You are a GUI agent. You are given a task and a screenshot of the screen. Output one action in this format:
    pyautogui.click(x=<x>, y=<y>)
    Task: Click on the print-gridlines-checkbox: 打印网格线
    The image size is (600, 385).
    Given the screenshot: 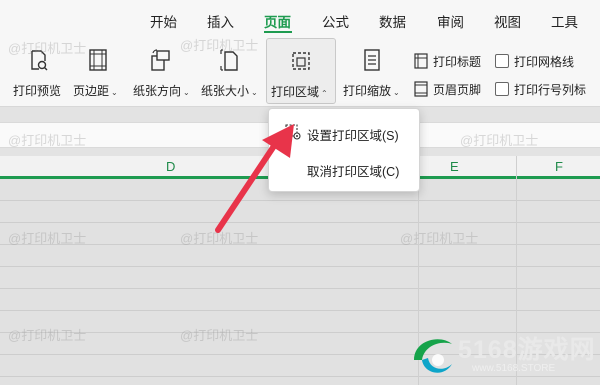 What is the action you would take?
    pyautogui.click(x=534, y=61)
    